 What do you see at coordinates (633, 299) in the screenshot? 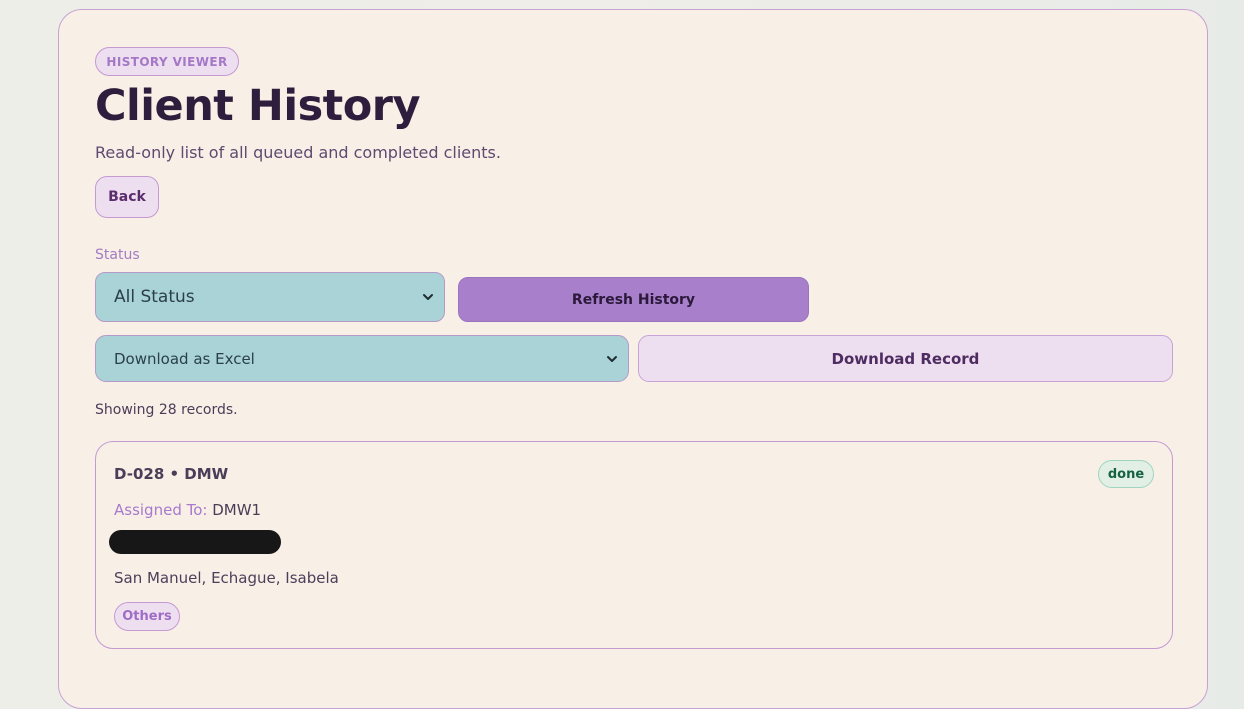
I see `refresh-history-button: Refresh History` at bounding box center [633, 299].